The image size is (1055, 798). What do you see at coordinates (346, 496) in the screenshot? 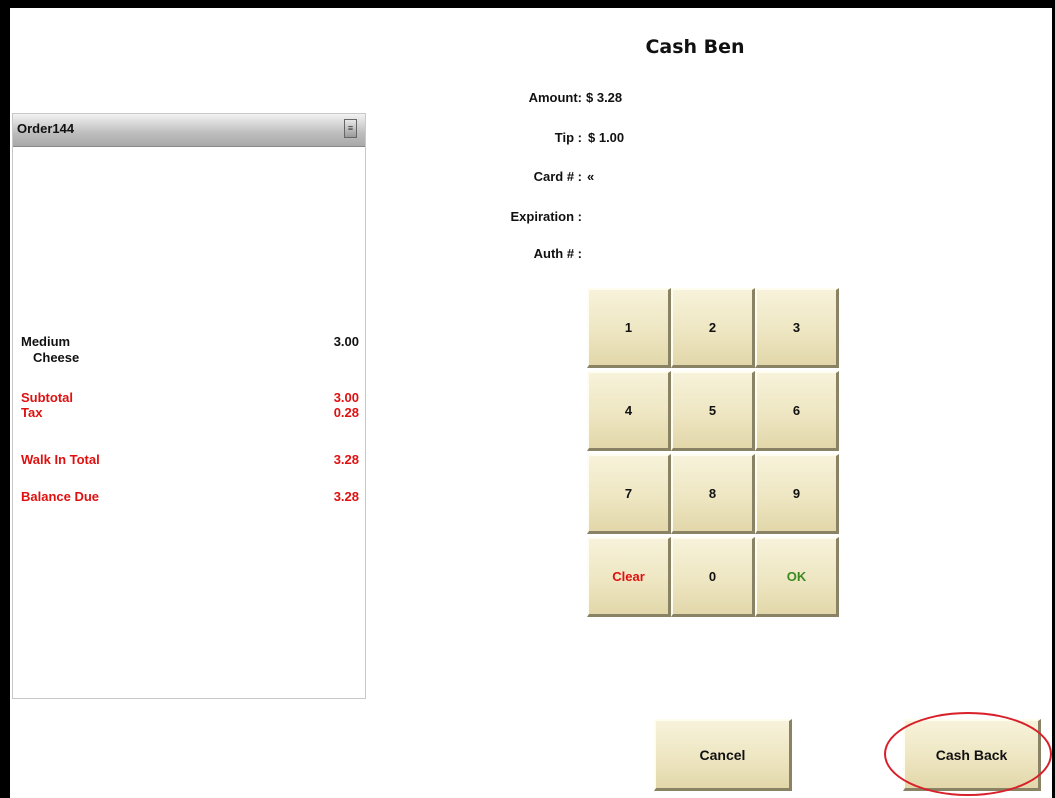
I see `balance-due-value: 3.28` at bounding box center [346, 496].